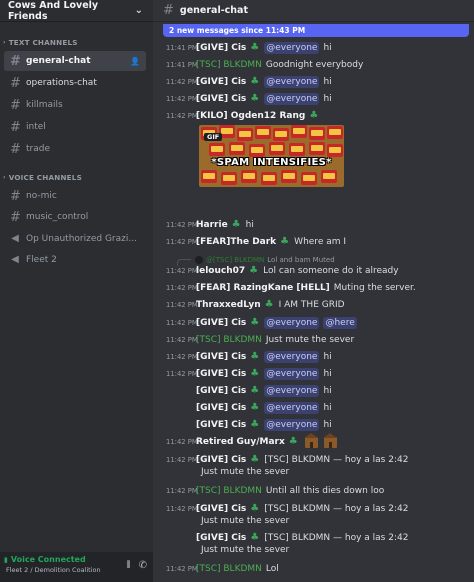  Describe the element at coordinates (245, 521) in the screenshot. I see `message-continuation: Just mute the sever` at that location.